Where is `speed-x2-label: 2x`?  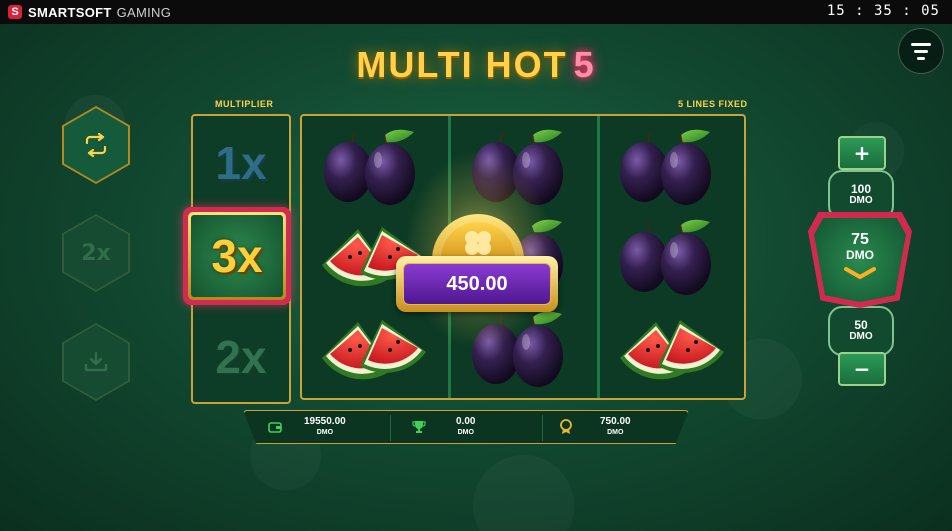 speed-x2-label: 2x is located at coordinates (96, 253).